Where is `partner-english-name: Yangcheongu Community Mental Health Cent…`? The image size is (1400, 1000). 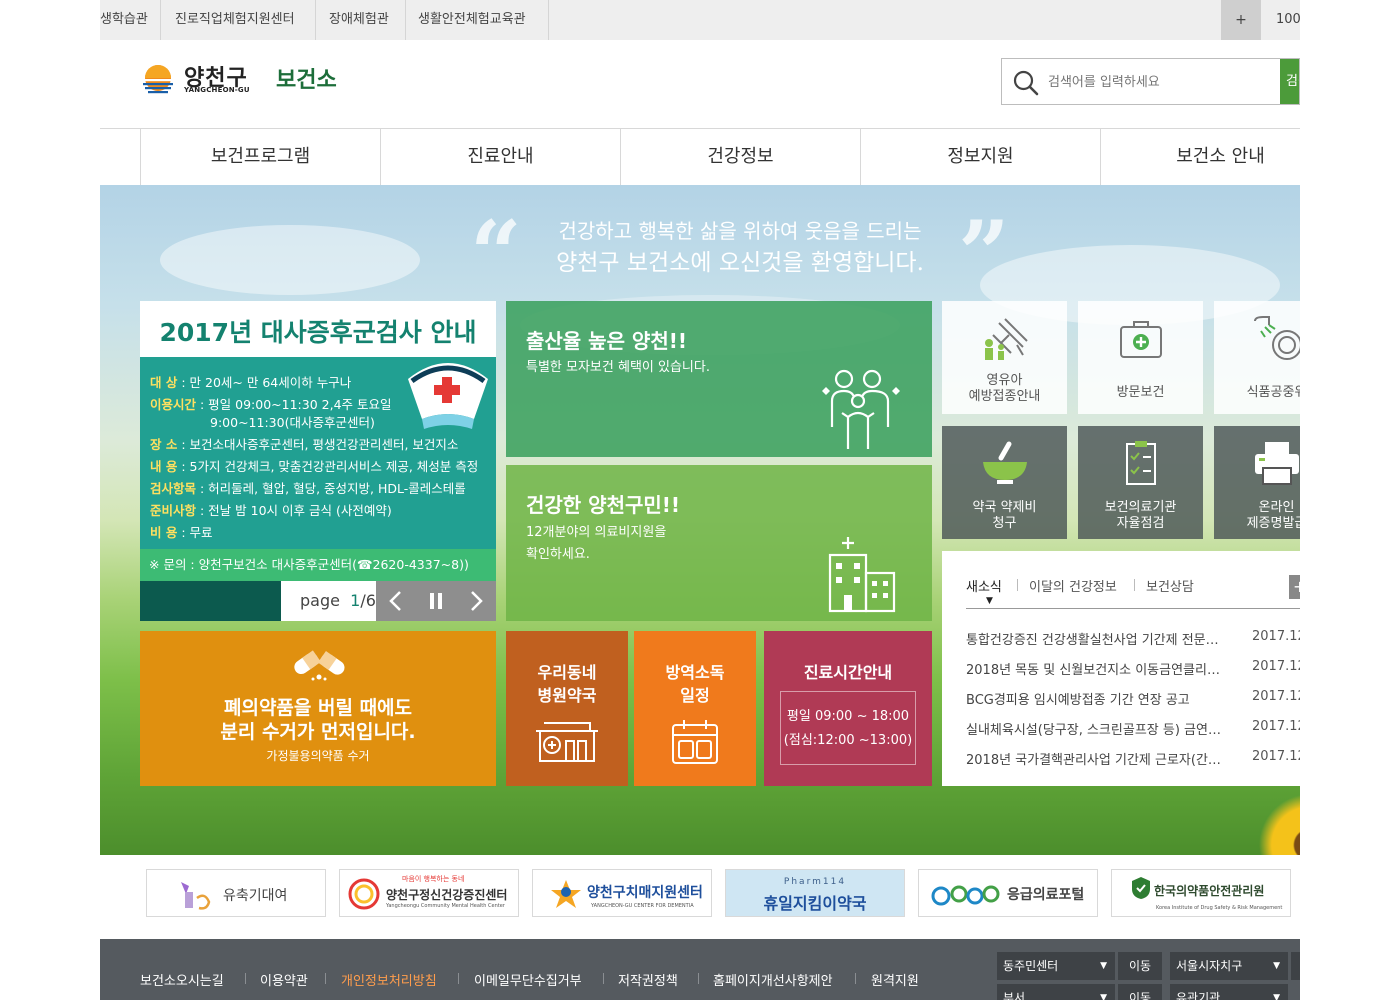 partner-english-name: Yangcheongu Community Mental Health Cent… is located at coordinates (445, 906).